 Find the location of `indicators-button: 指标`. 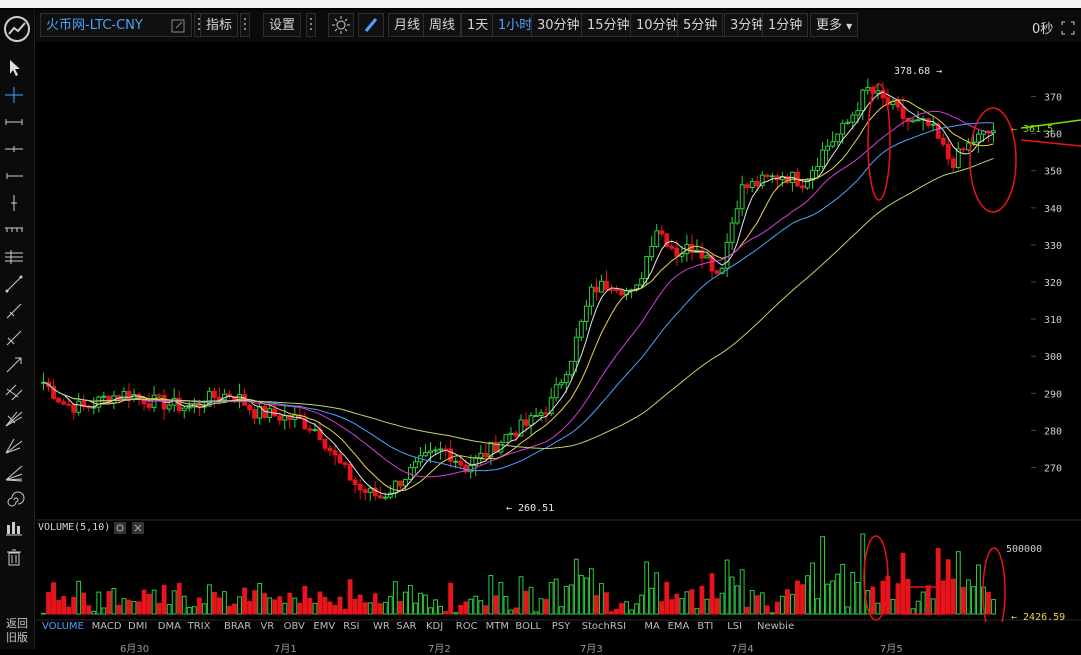

indicators-button: 指标 is located at coordinates (219, 25).